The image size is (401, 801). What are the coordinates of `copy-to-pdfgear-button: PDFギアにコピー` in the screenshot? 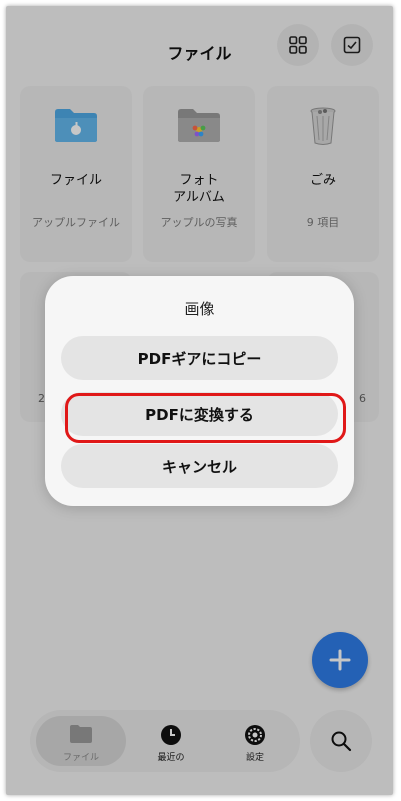 It's located at (199, 358).